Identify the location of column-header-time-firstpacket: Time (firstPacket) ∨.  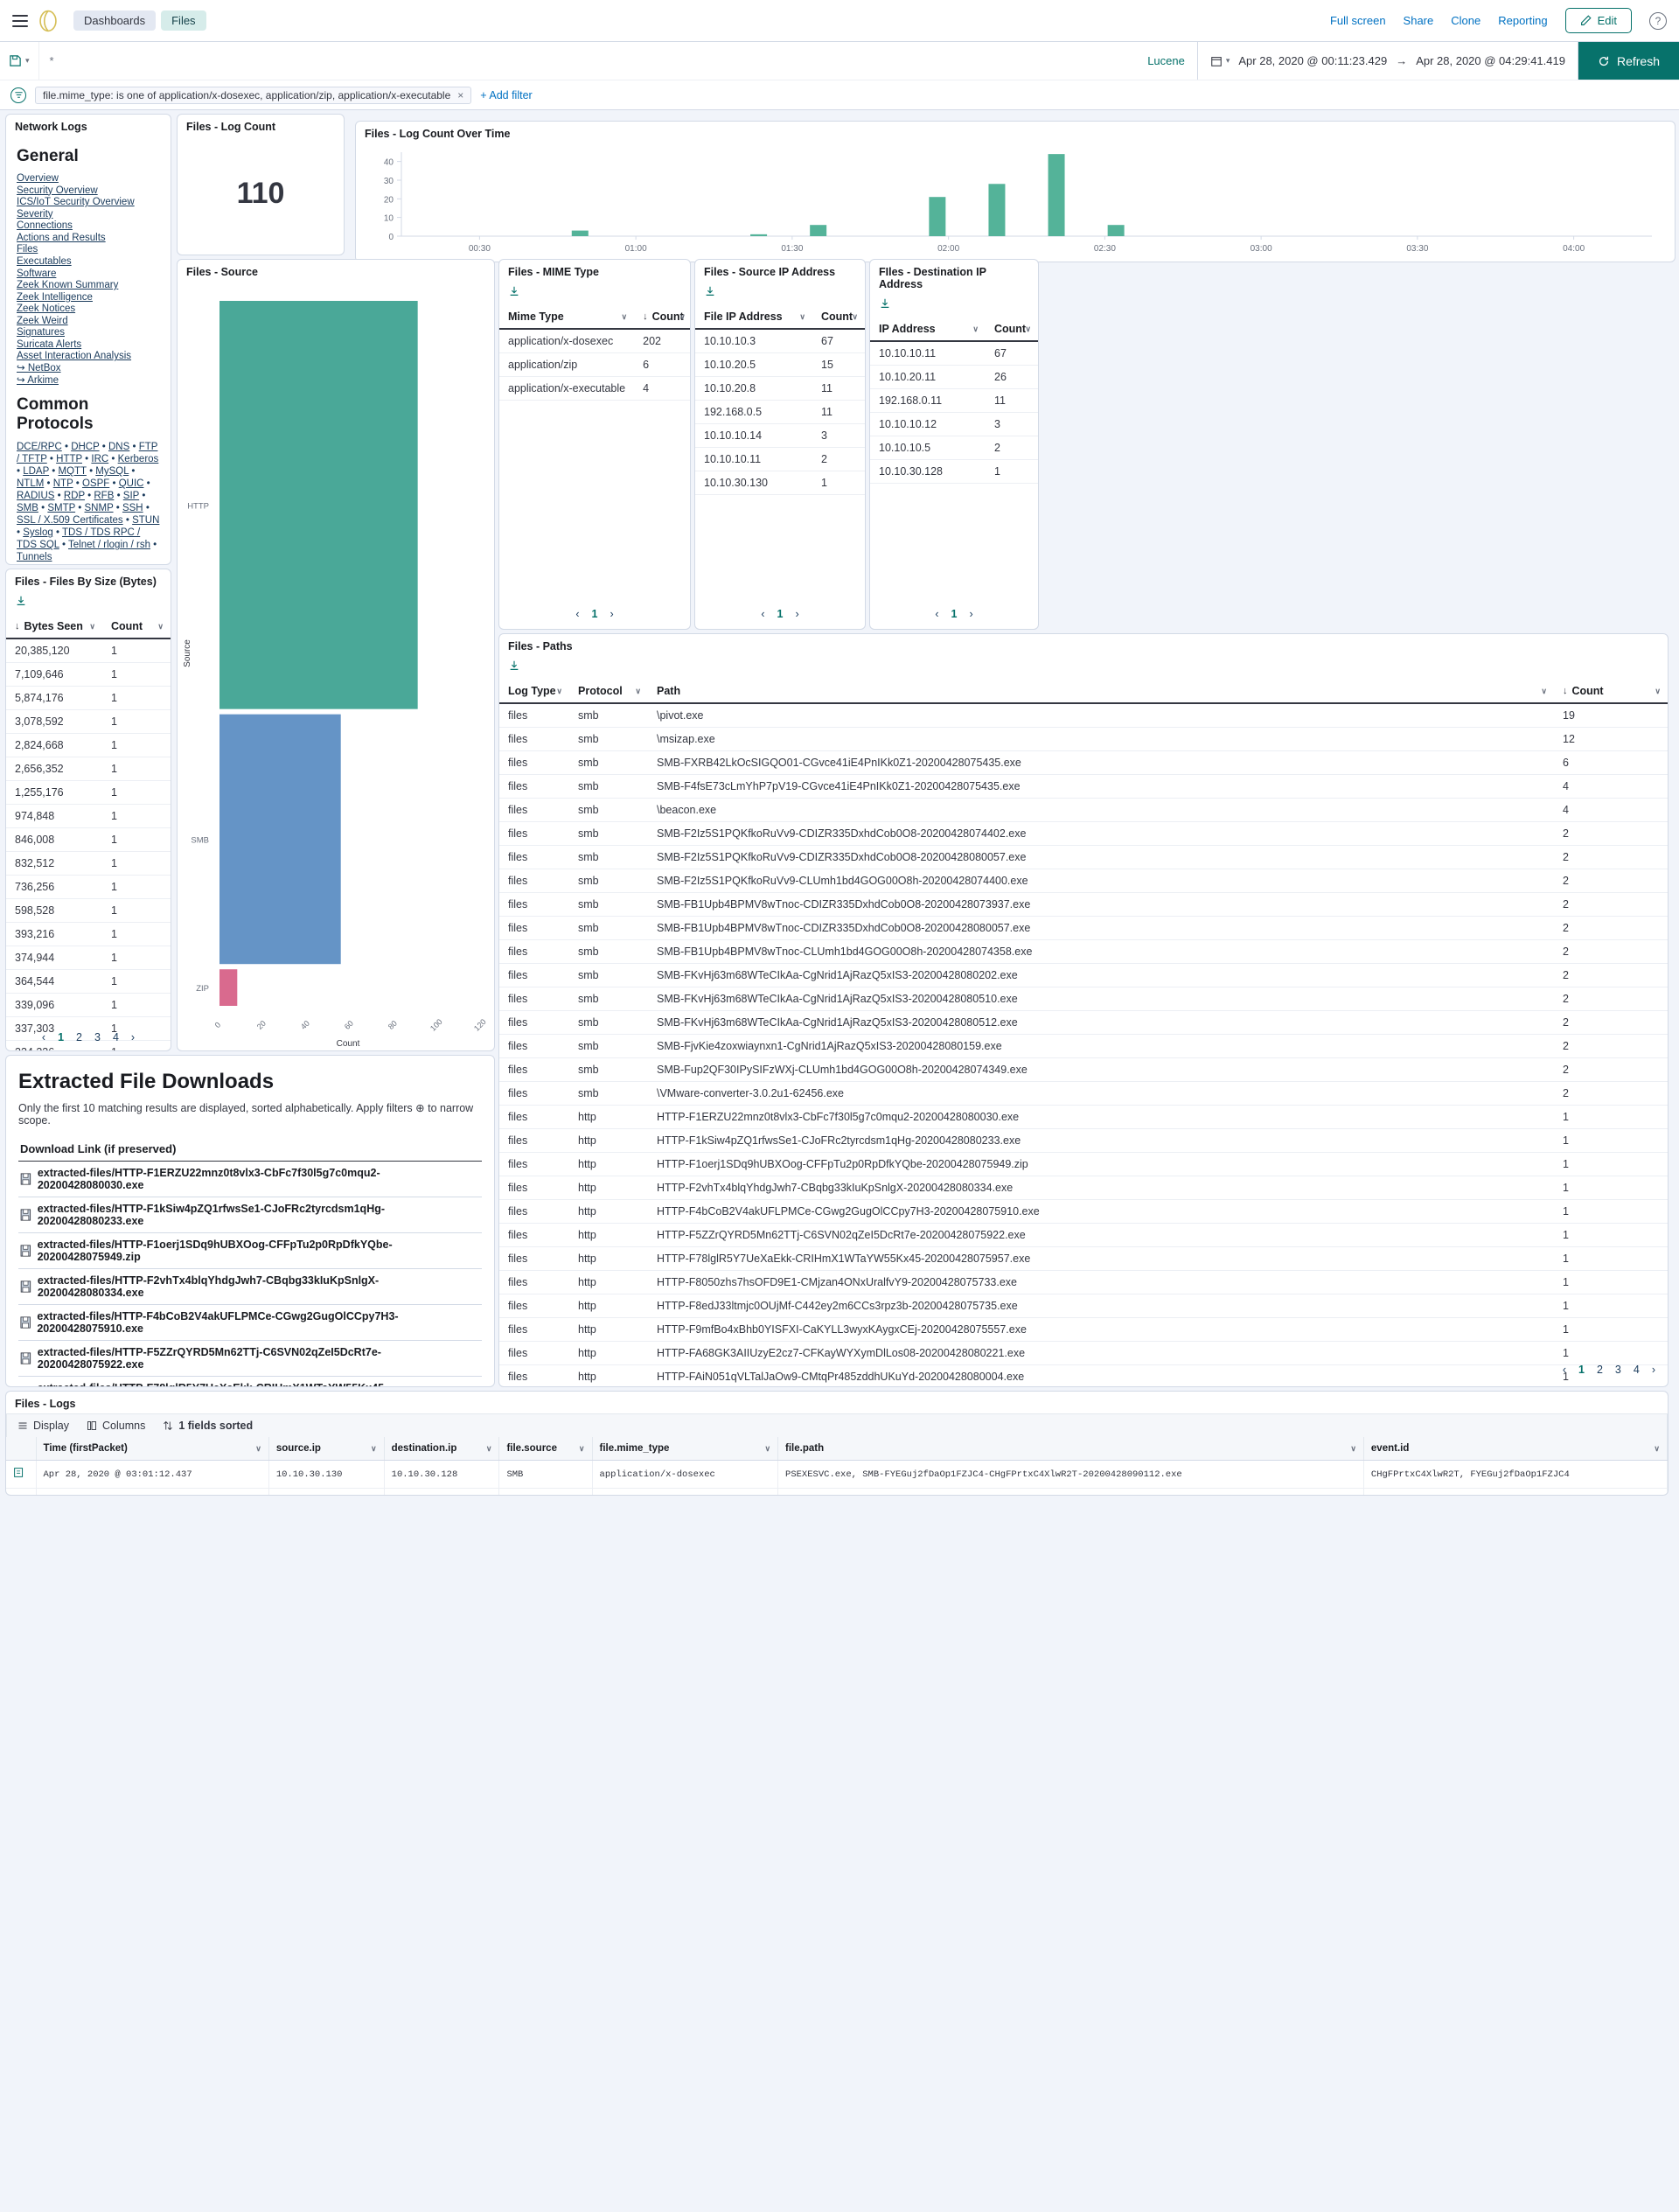
(152, 1449).